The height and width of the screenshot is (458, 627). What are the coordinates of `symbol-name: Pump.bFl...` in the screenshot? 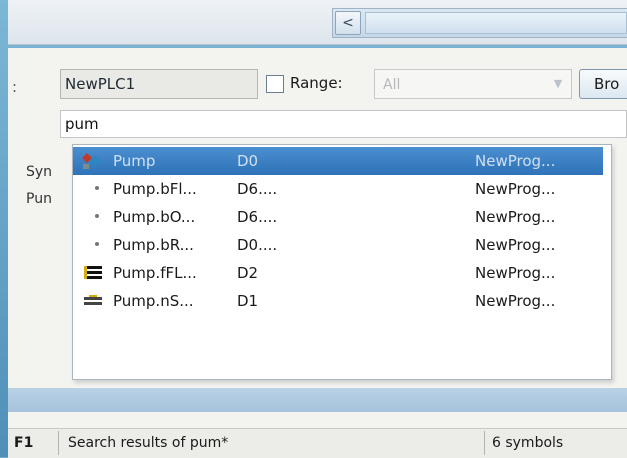 It's located at (155, 189).